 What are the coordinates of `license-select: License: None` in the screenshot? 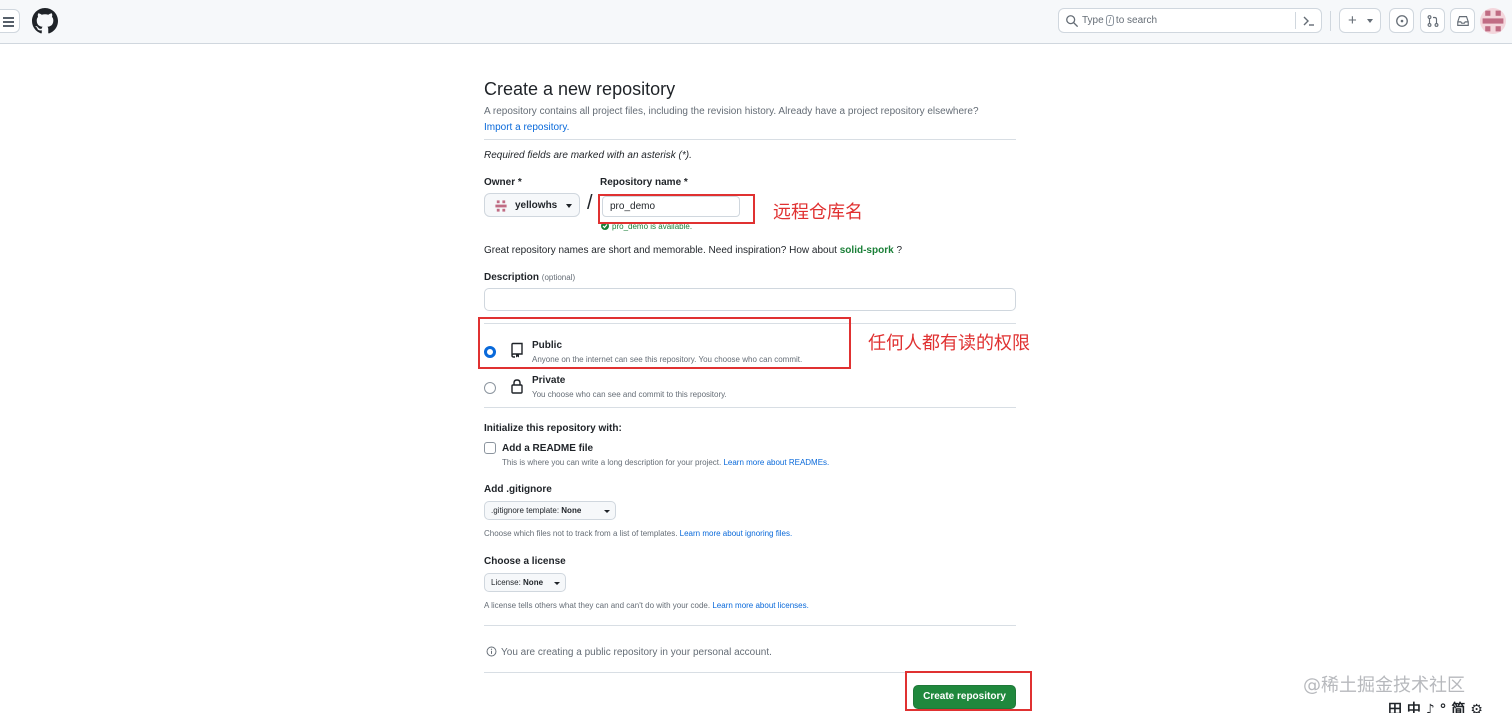 It's located at (525, 582).